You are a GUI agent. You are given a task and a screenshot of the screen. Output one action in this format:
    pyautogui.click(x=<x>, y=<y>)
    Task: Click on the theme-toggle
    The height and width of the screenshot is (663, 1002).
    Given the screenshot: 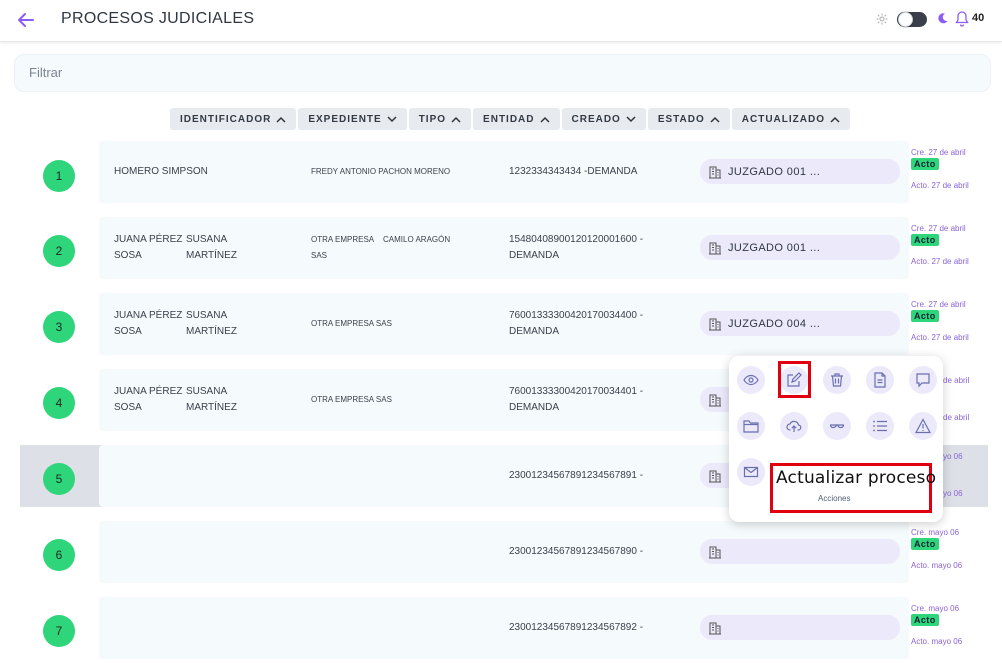 What is the action you would take?
    pyautogui.click(x=912, y=19)
    